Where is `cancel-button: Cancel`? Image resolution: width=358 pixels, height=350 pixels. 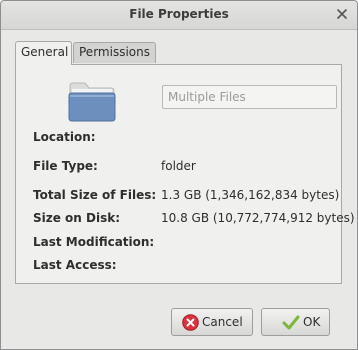
cancel-button: Cancel is located at coordinates (212, 322).